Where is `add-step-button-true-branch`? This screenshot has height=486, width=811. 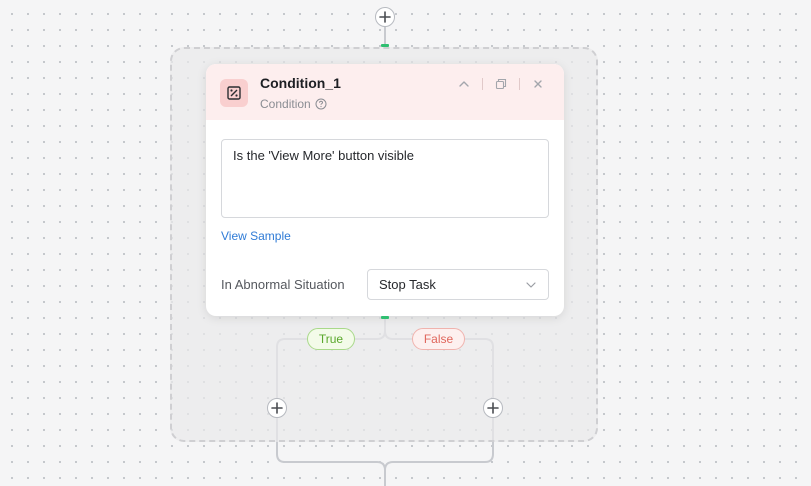
add-step-button-true-branch is located at coordinates (277, 408).